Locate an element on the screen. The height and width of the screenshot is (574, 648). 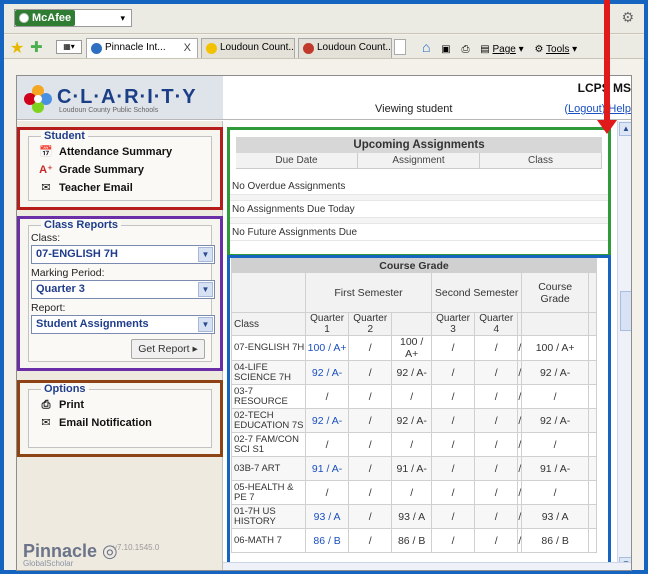
tab-pinnacle: Pinnacle Int... X is located at coordinates (142, 48).